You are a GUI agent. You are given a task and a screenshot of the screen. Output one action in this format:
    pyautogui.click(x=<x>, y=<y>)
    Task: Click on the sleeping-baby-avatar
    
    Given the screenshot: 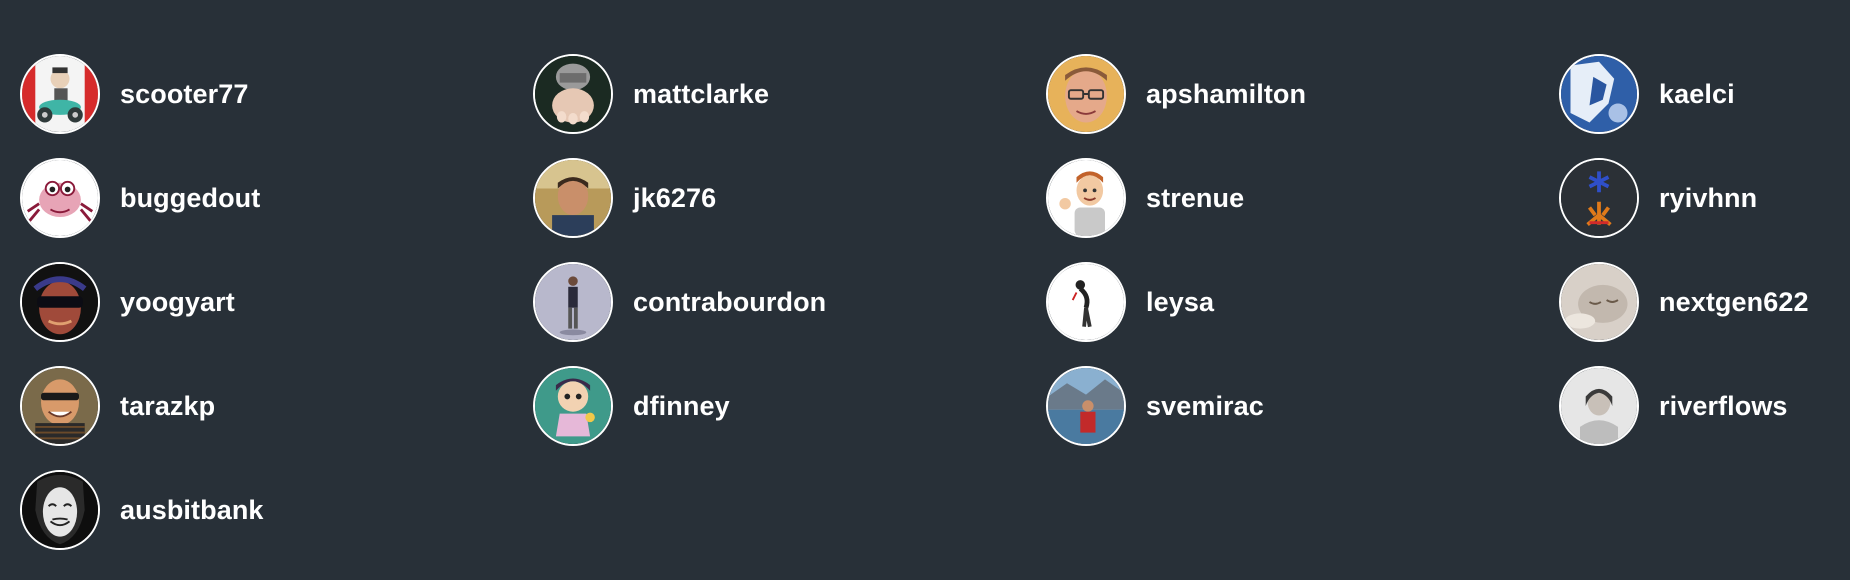 What is the action you would take?
    pyautogui.click(x=1599, y=302)
    